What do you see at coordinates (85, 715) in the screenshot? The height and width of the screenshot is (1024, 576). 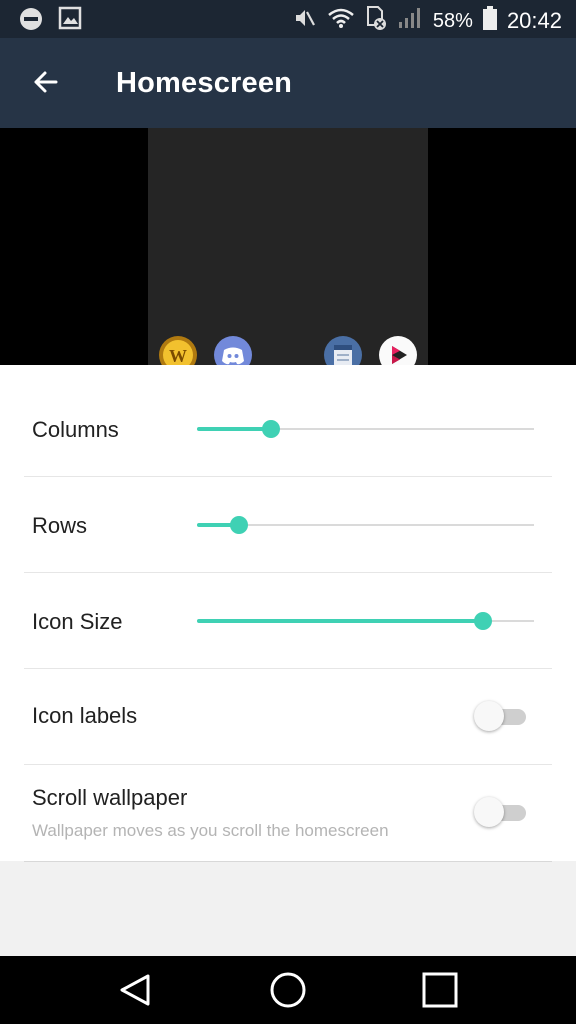 I see `setting-label: Icon labels` at bounding box center [85, 715].